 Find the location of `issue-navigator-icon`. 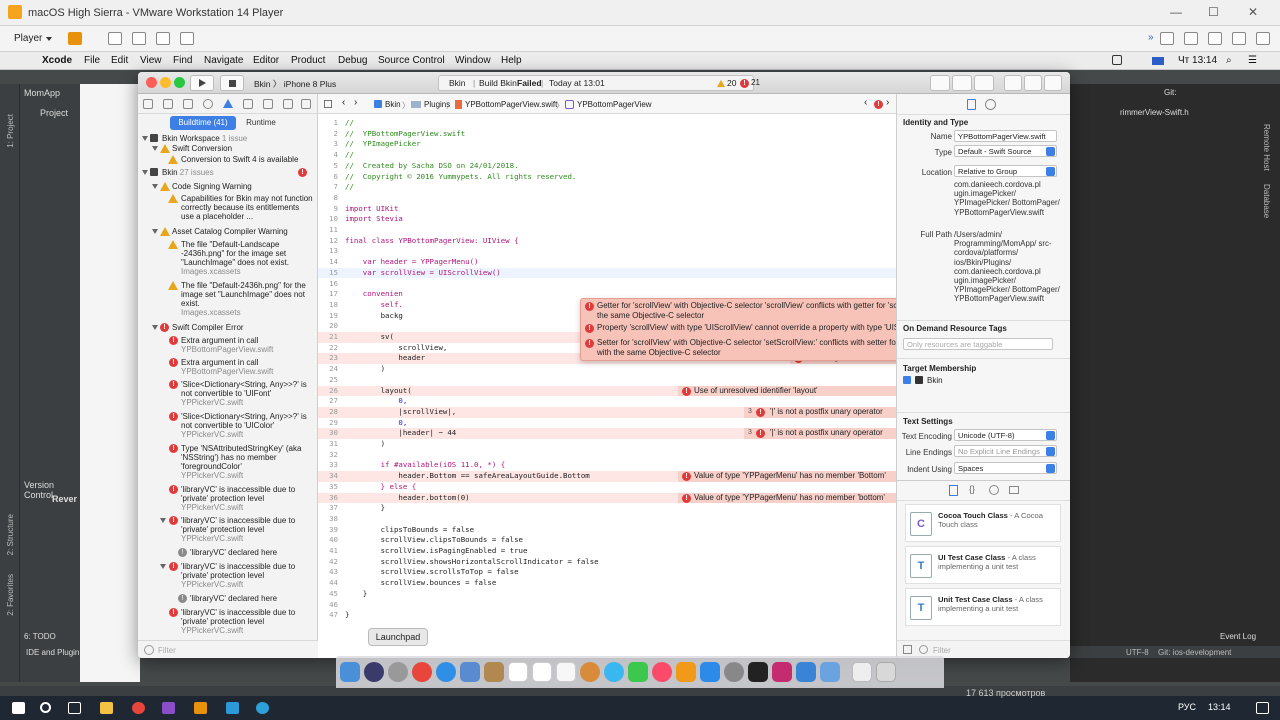

issue-navigator-icon is located at coordinates (228, 103).